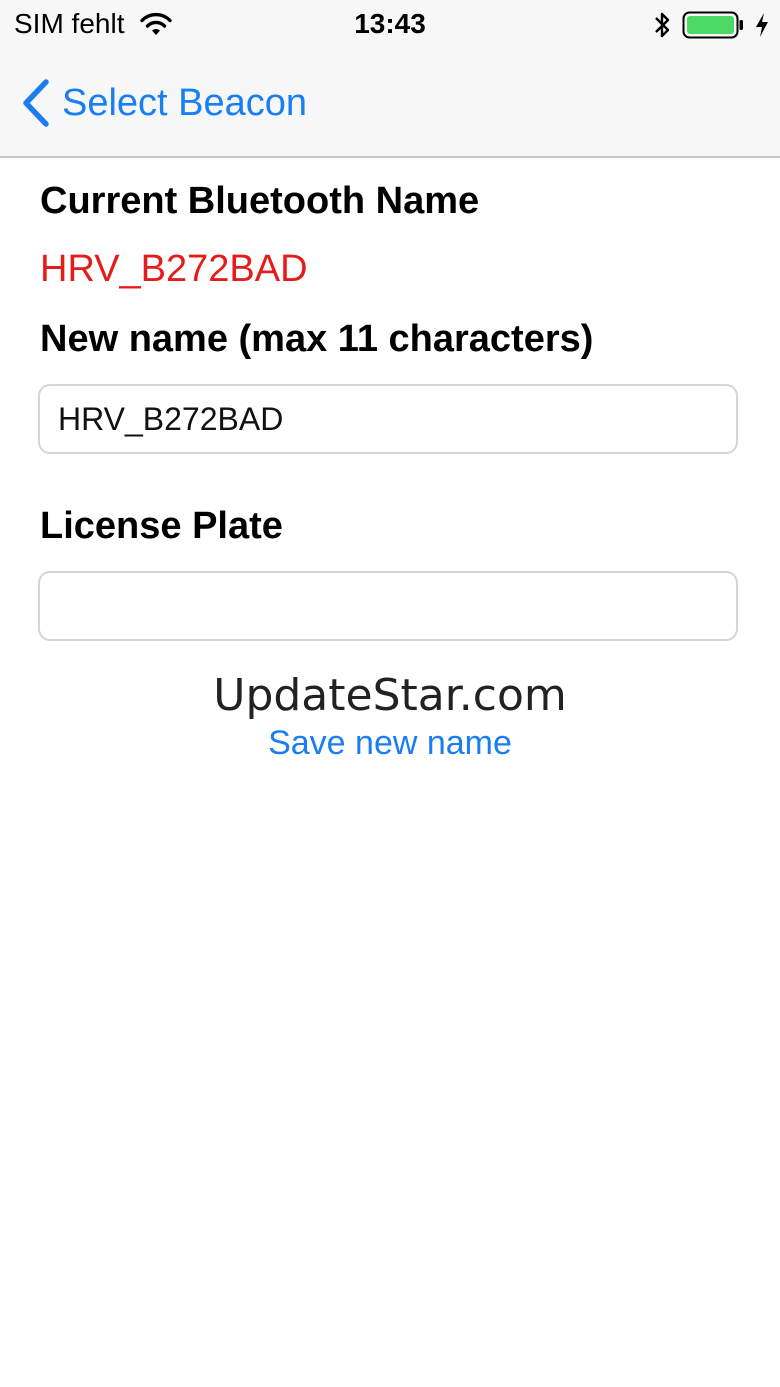 This screenshot has height=1387, width=780. I want to click on status-bar: SIM fehlt 13:43, so click(390, 26).